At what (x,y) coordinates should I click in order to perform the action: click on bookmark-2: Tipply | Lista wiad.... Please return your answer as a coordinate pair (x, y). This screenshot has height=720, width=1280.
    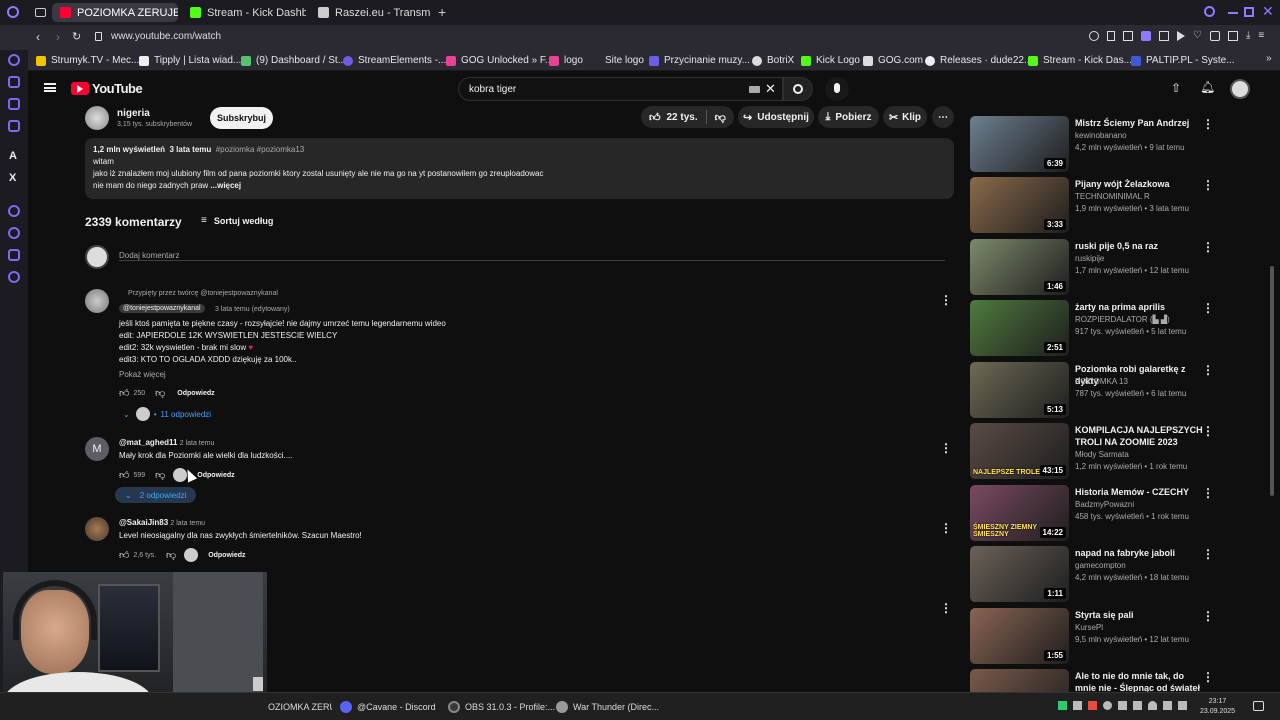
    Looking at the image, I should click on (190, 60).